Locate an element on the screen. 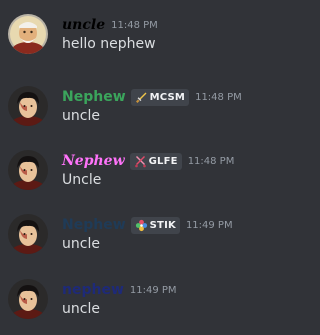 The width and height of the screenshot is (320, 335). sword-icon is located at coordinates (141, 97).